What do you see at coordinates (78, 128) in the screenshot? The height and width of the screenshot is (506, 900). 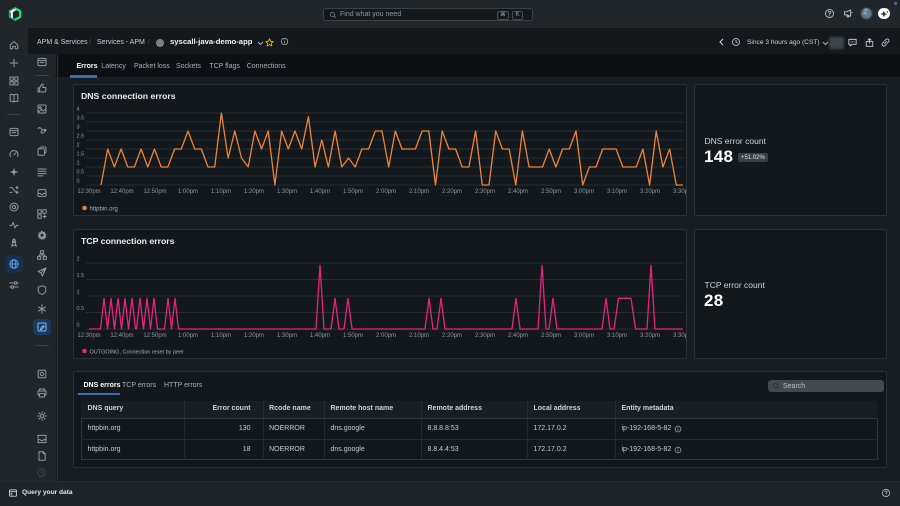 I see `svg-text: 3` at bounding box center [78, 128].